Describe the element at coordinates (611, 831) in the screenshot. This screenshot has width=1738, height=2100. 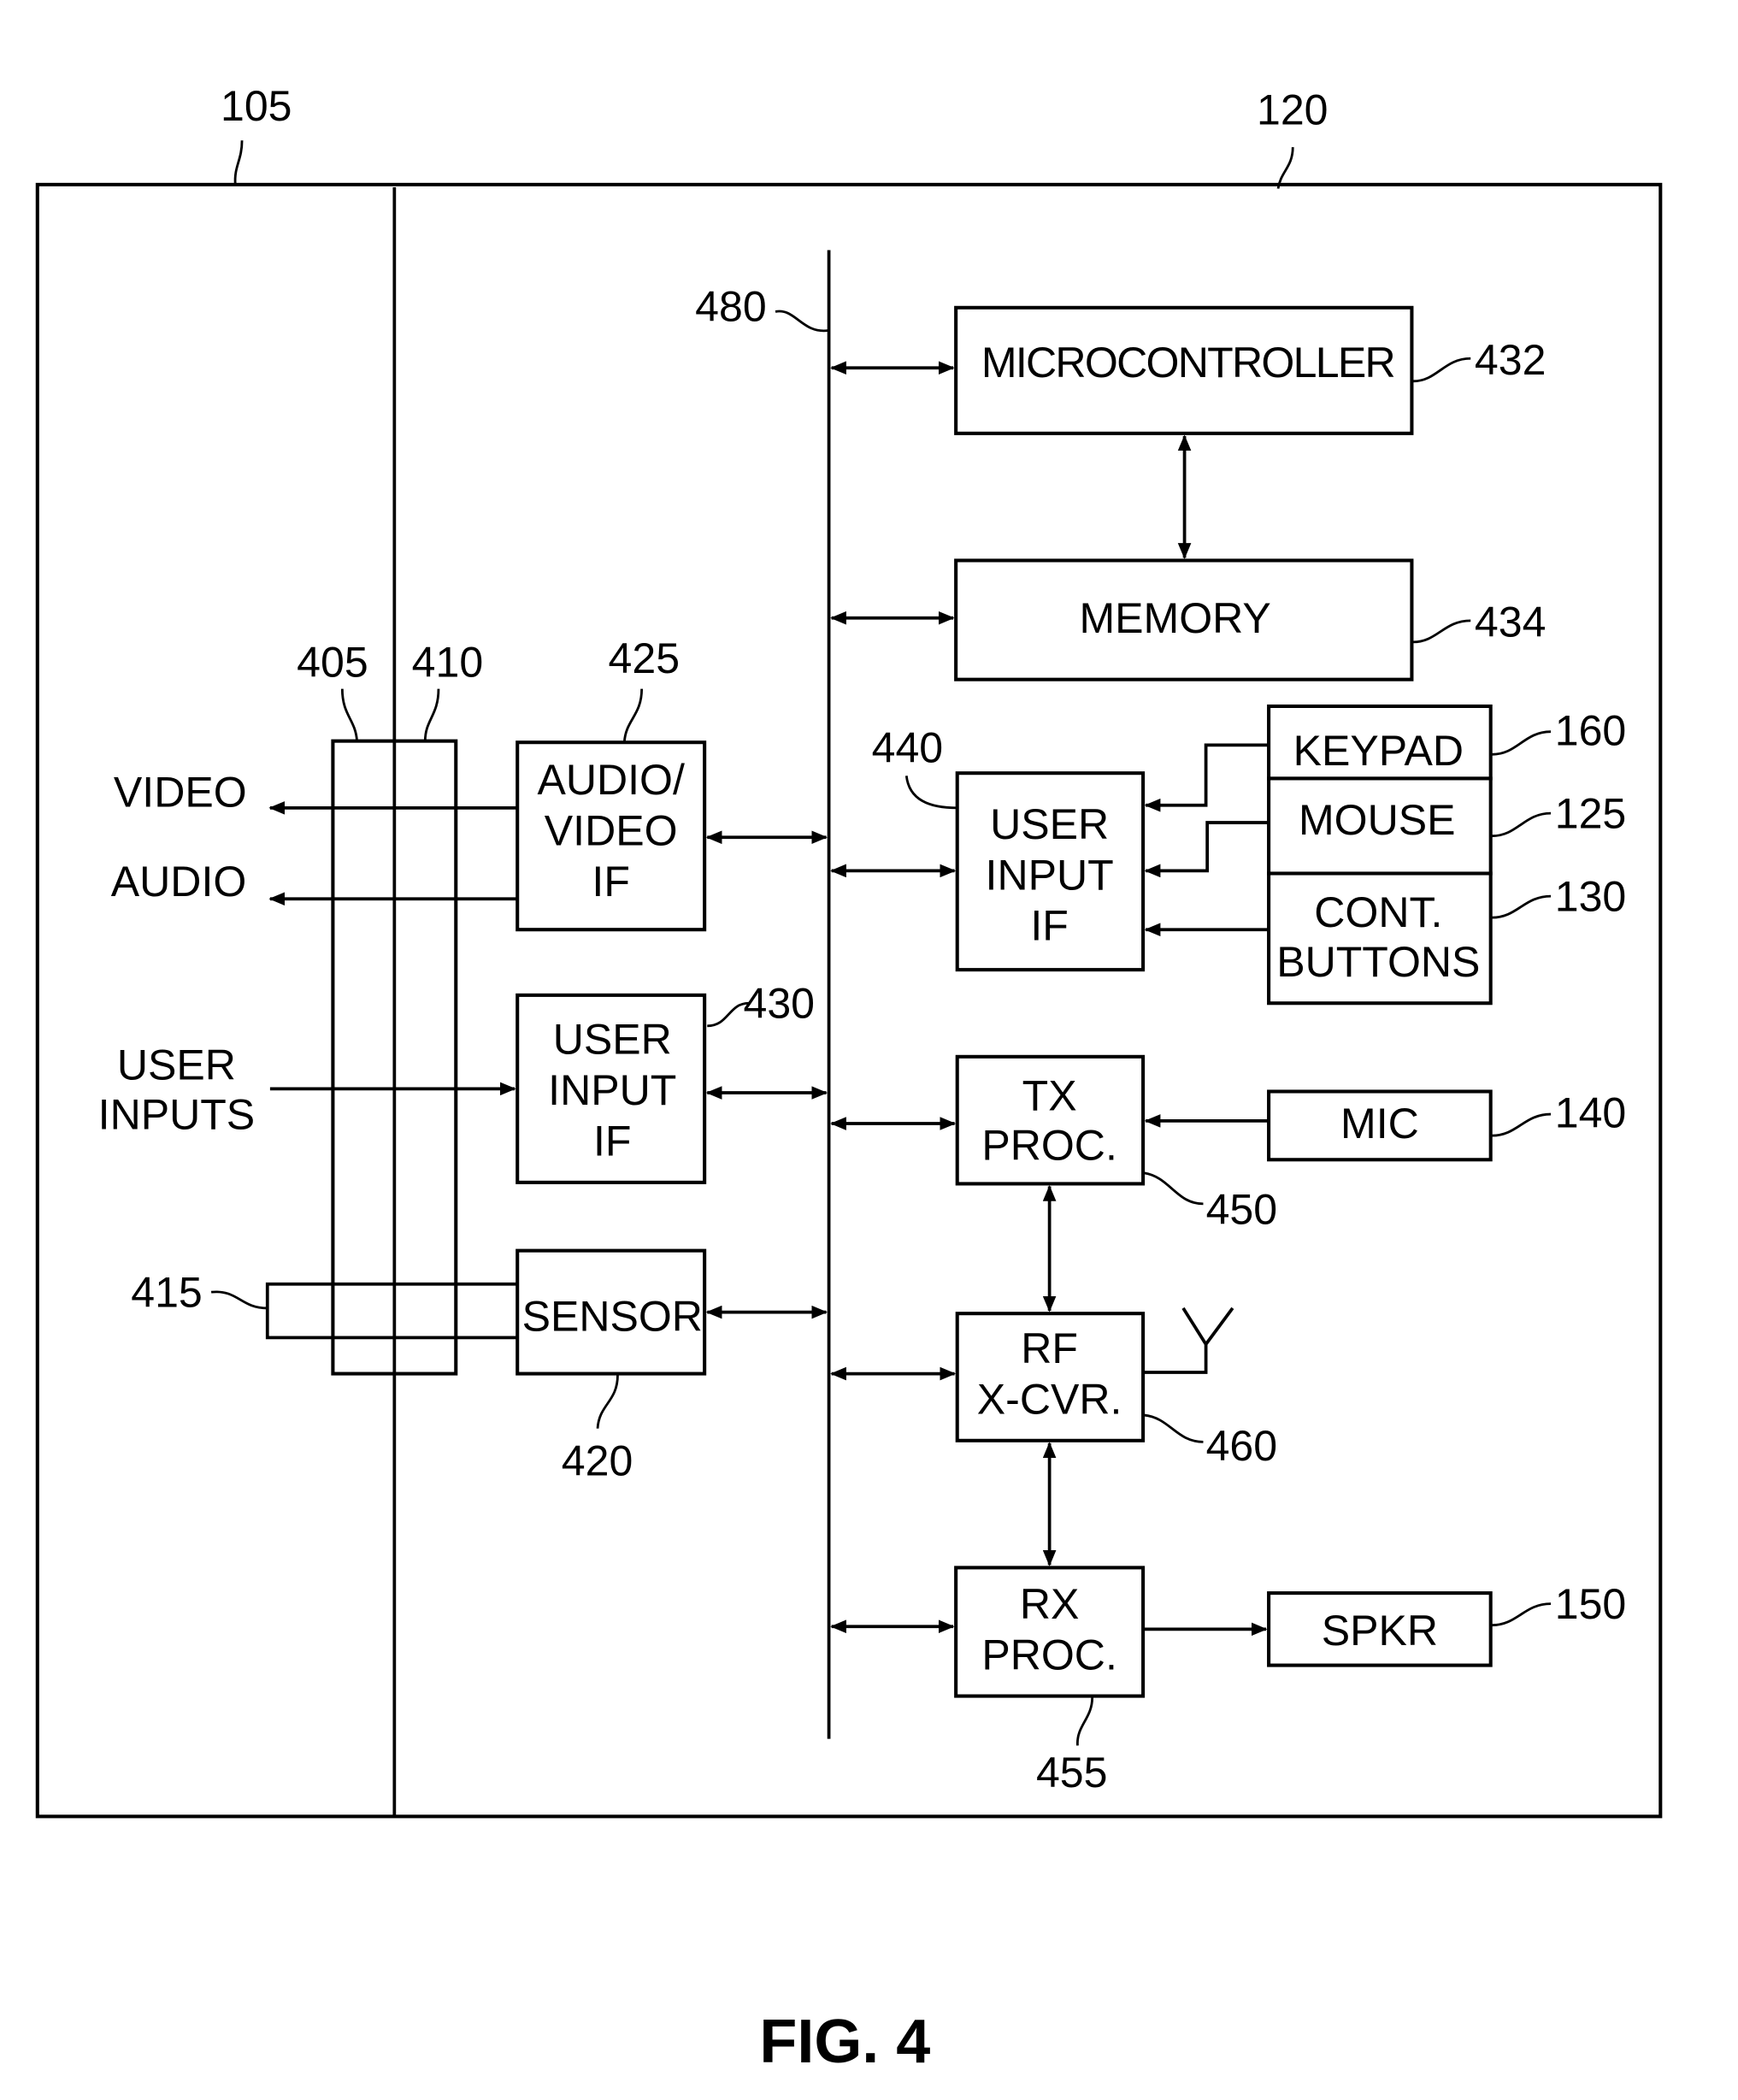
I see `av-if-label-2: VIDEO` at that location.